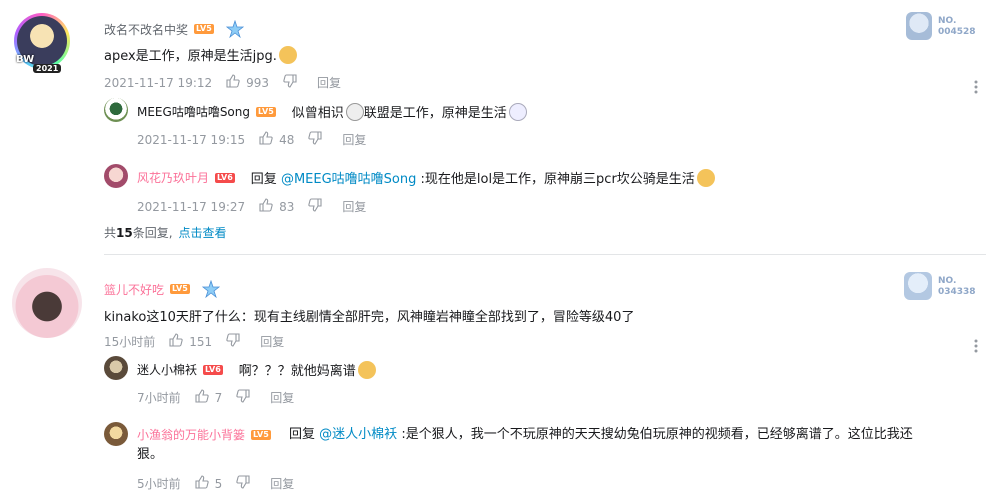 The width and height of the screenshot is (996, 504). Describe the element at coordinates (517, 112) in the screenshot. I see `ghost-emoji-icon` at that location.